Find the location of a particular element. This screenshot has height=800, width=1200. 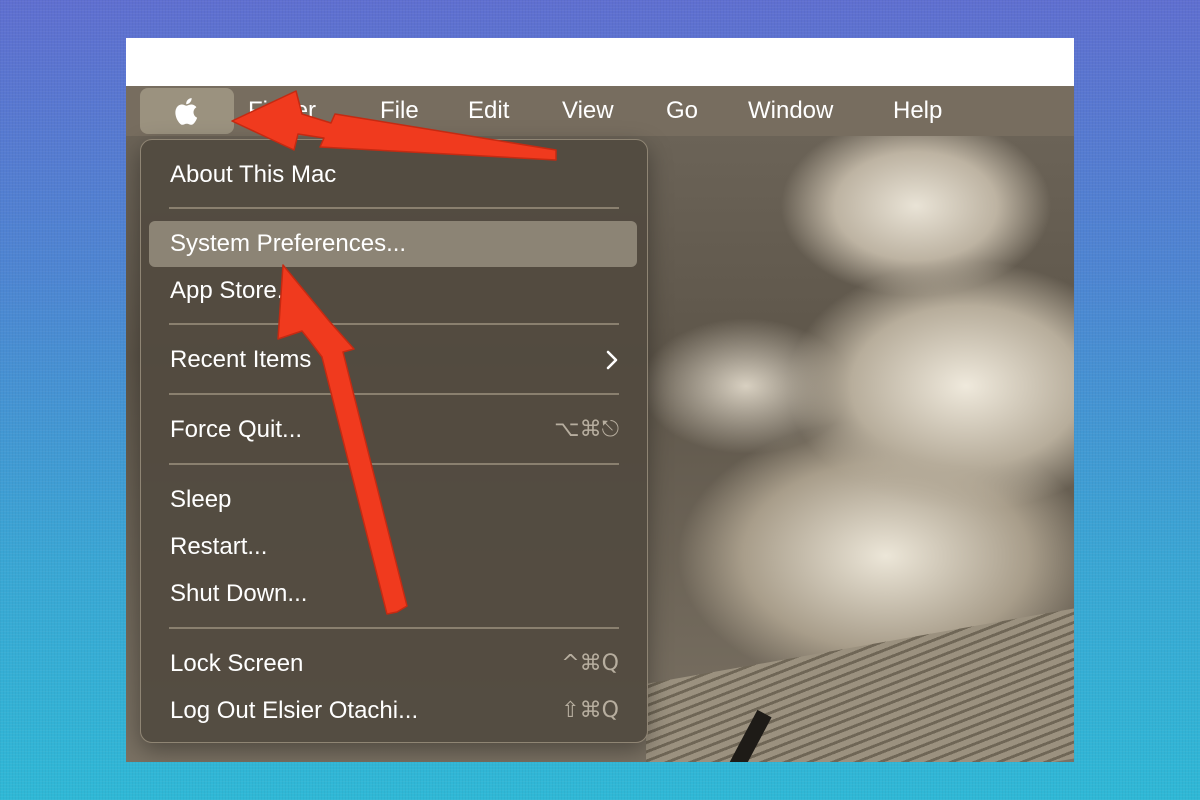

apple-menu-button is located at coordinates (187, 111).